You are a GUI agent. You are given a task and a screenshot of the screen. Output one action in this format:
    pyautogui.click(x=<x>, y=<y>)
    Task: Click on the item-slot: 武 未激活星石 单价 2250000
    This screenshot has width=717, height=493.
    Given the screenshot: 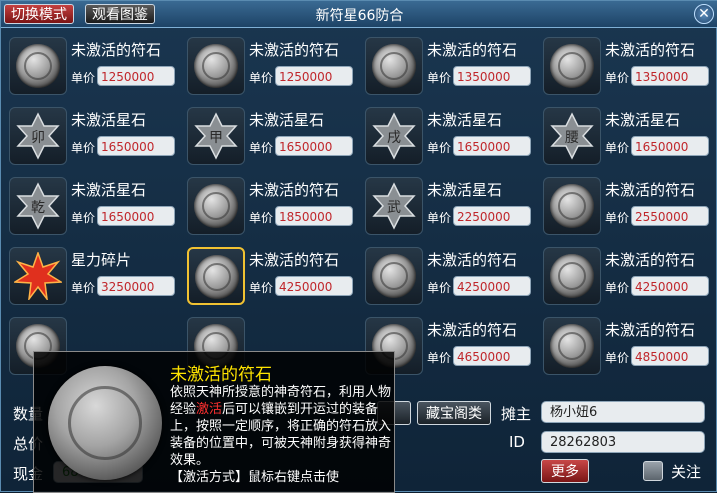 What is the action you would take?
    pyautogui.click(x=450, y=206)
    